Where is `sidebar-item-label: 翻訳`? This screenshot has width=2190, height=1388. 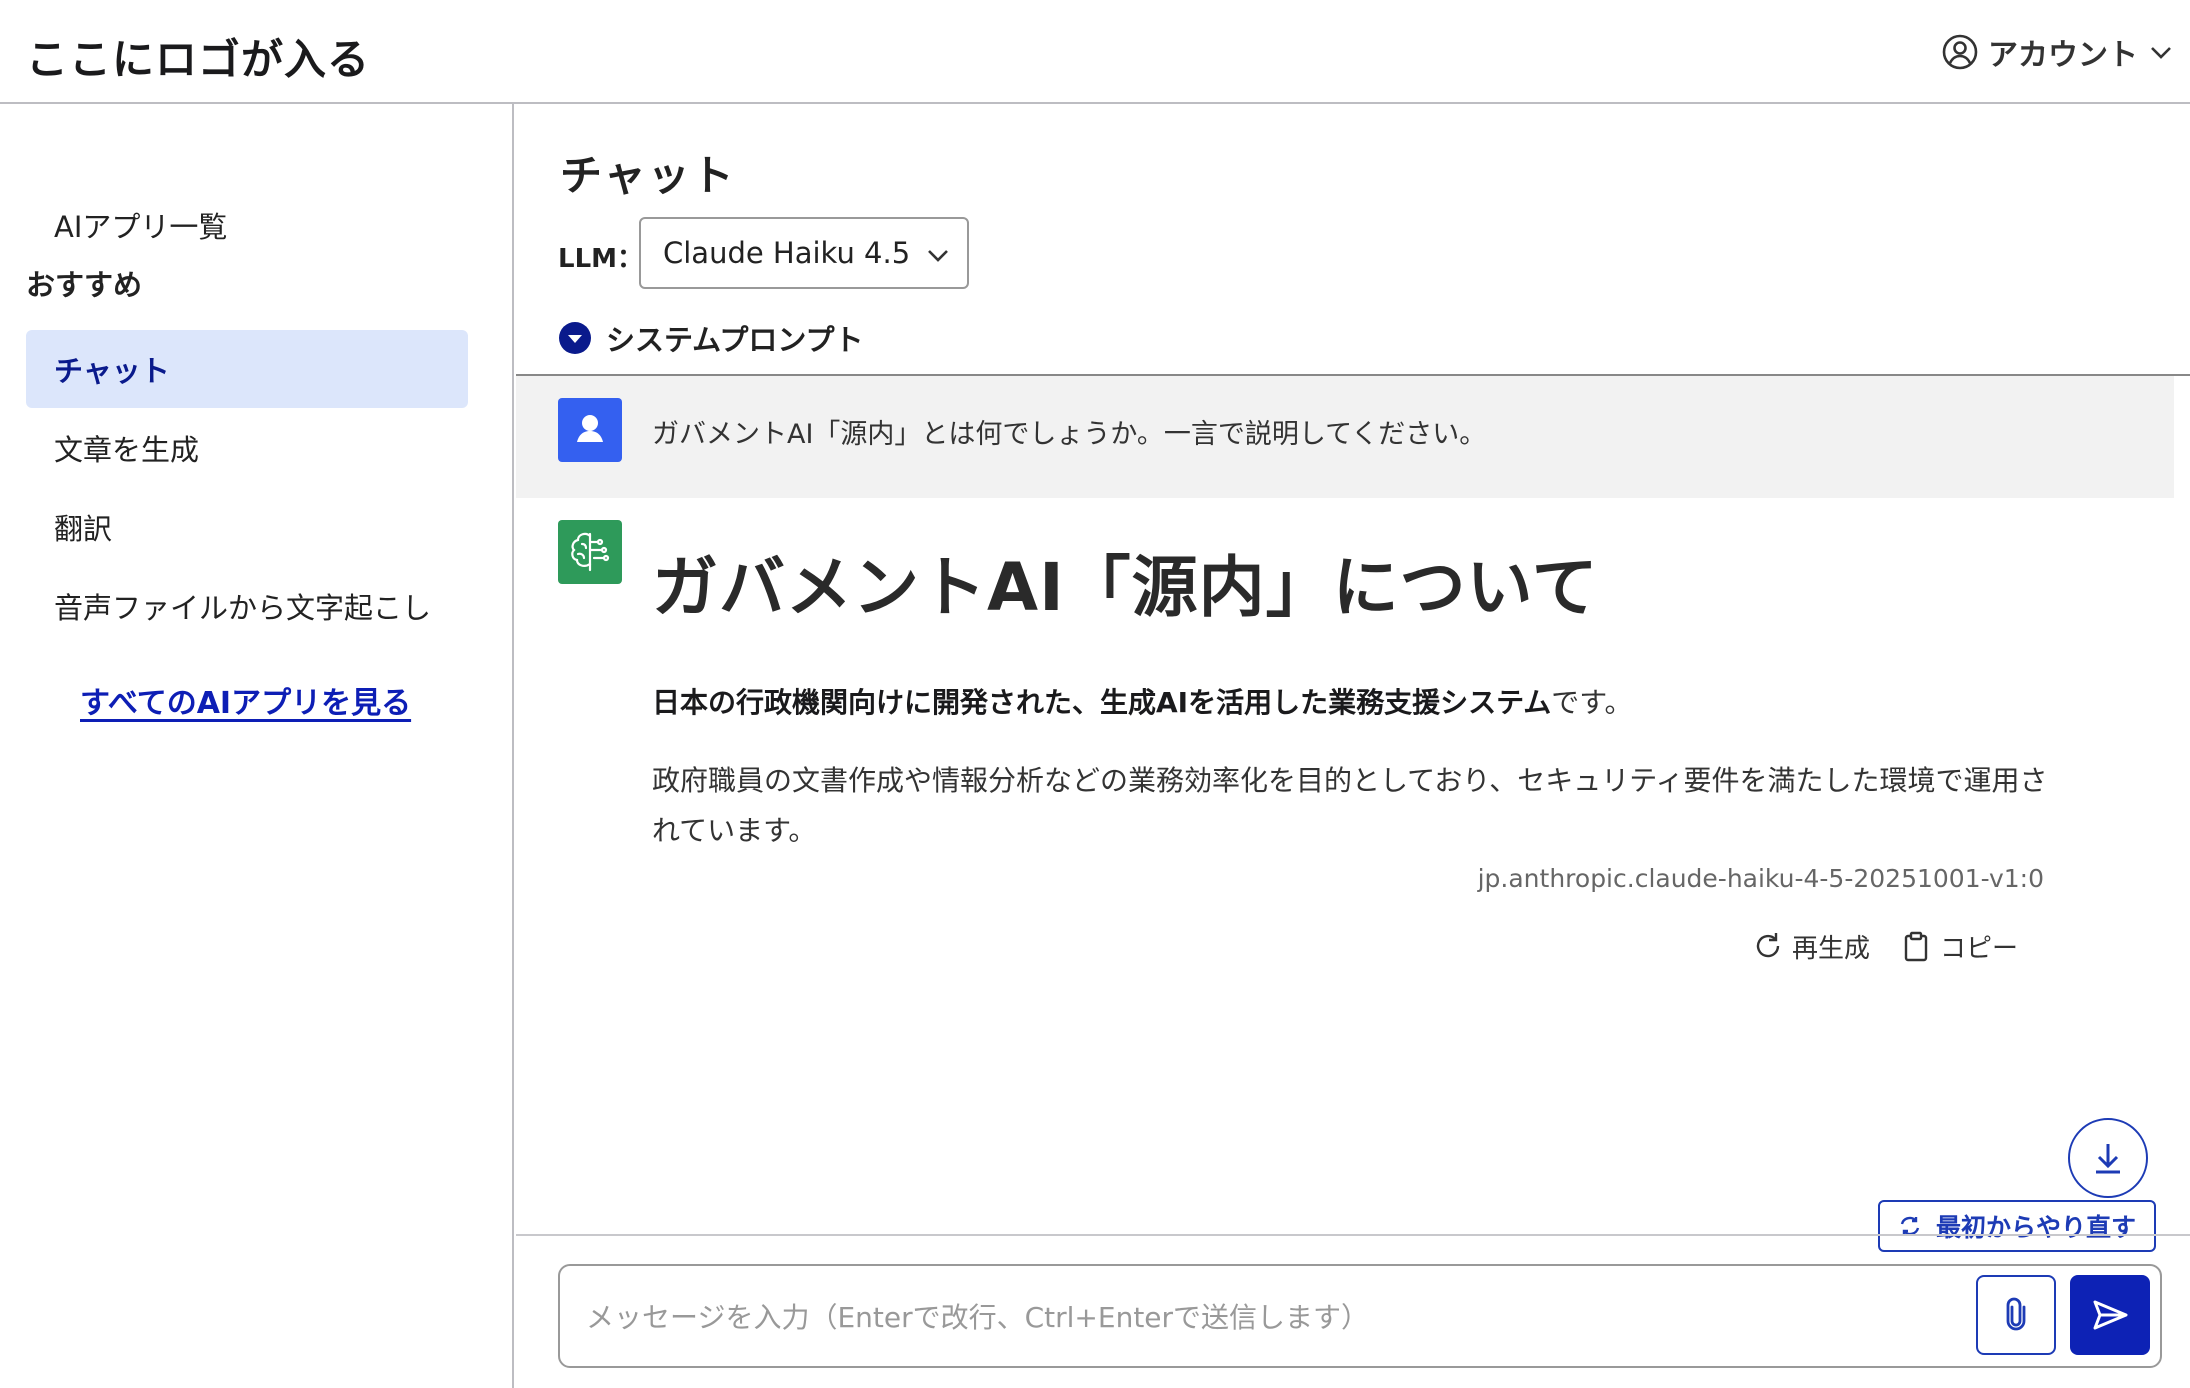
sidebar-item-label: 翻訳 is located at coordinates (83, 529).